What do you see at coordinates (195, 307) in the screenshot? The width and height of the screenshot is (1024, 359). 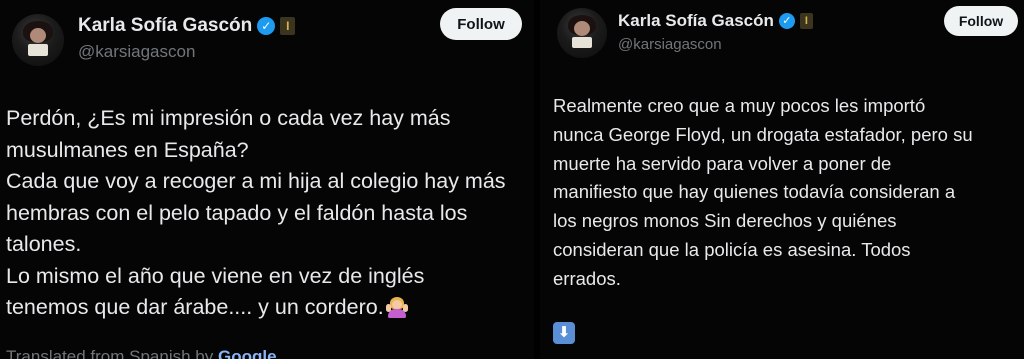 I see `tweet-line: tenemos que dar árabe.... y un cordero.` at bounding box center [195, 307].